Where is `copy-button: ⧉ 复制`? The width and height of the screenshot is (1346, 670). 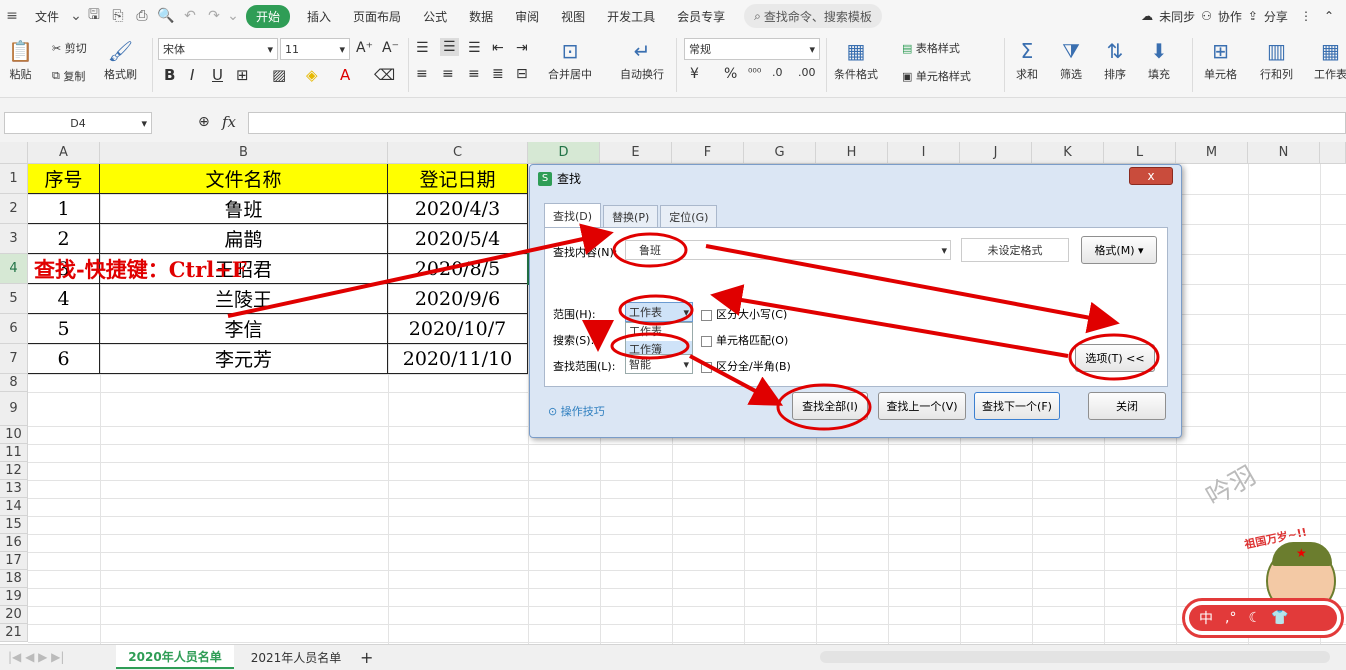 copy-button: ⧉ 复制 is located at coordinates (68, 76).